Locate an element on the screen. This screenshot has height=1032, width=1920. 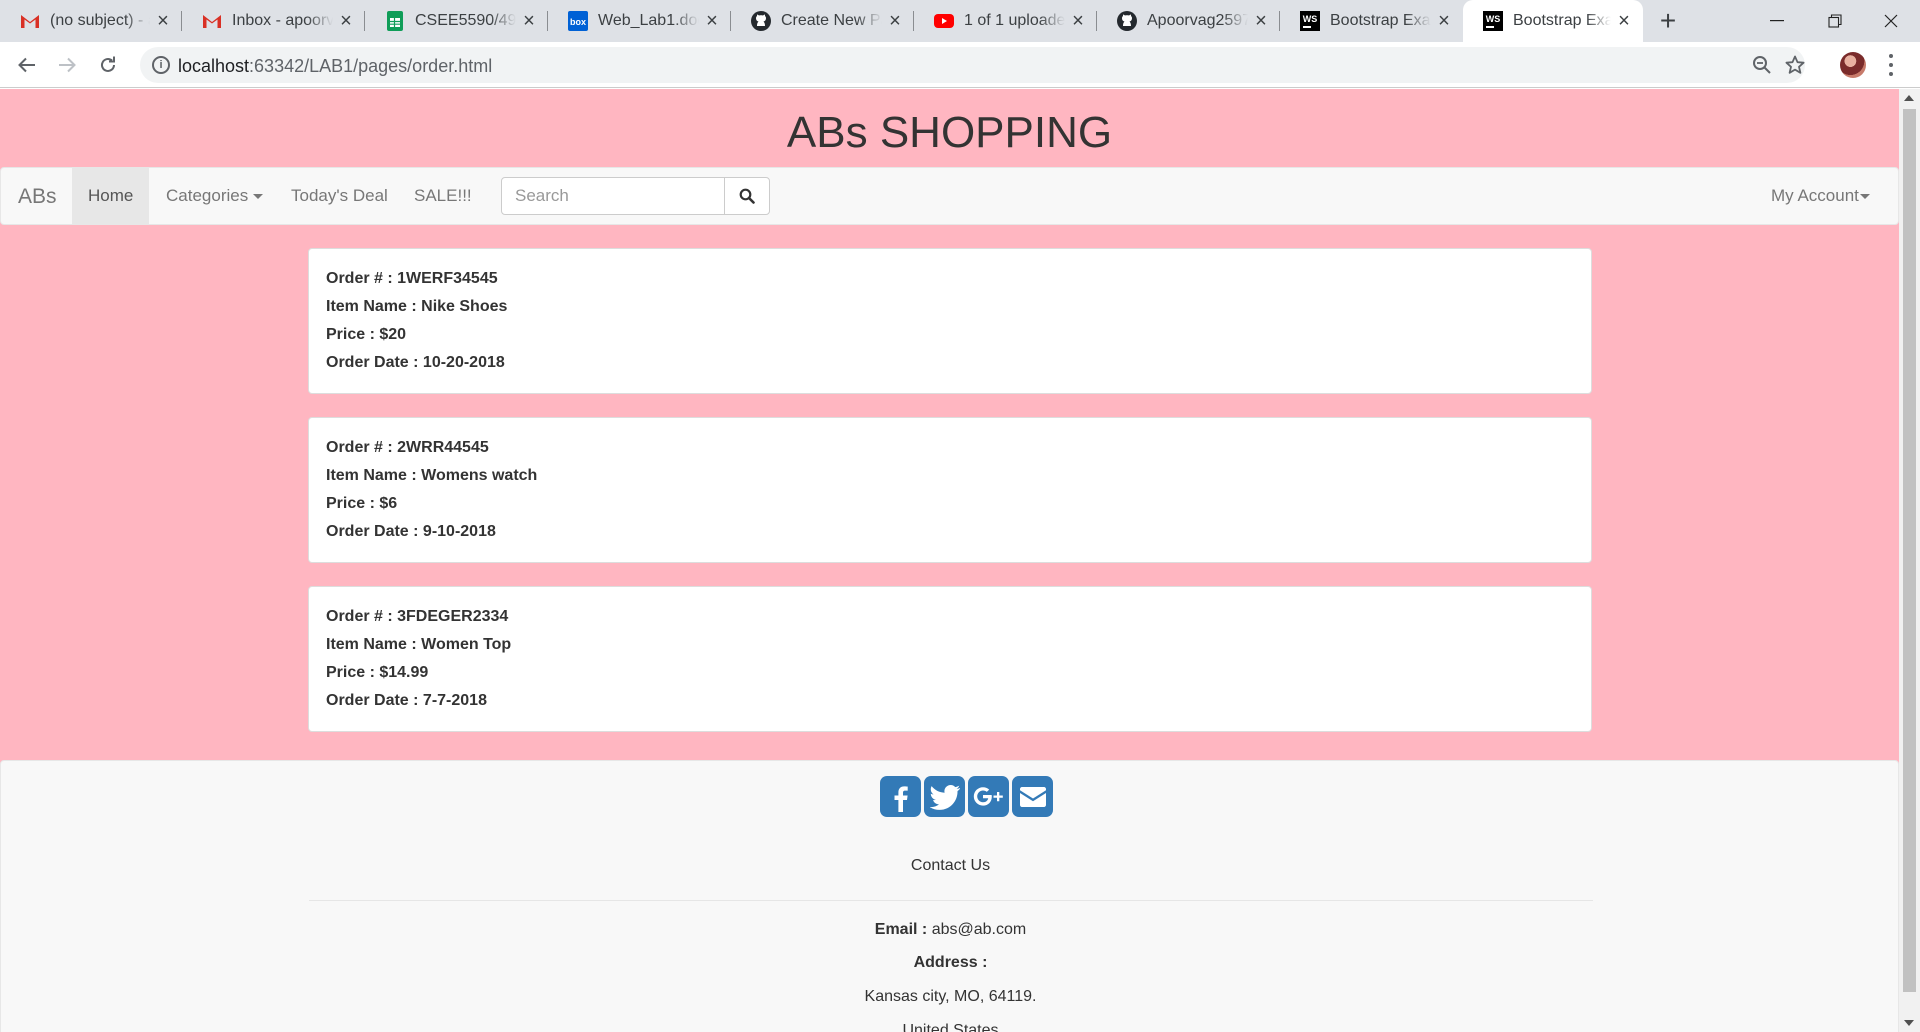
tab-title: Inbox - apoorvag2597 is located at coordinates (282, 20).